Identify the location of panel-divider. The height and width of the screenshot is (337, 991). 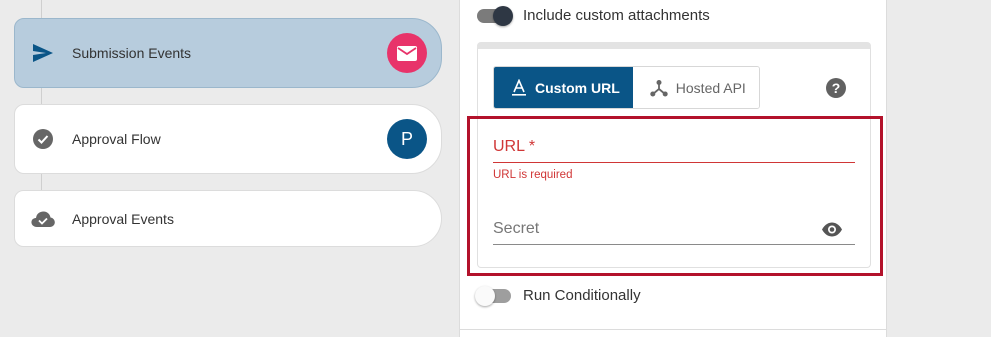
(673, 329).